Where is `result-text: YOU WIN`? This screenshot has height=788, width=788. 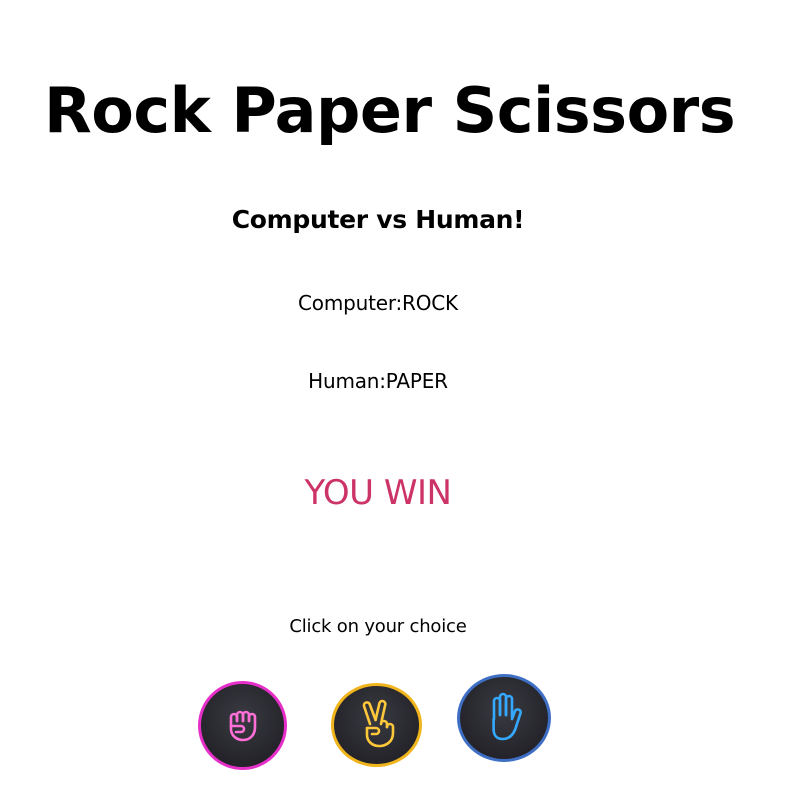 result-text: YOU WIN is located at coordinates (378, 493).